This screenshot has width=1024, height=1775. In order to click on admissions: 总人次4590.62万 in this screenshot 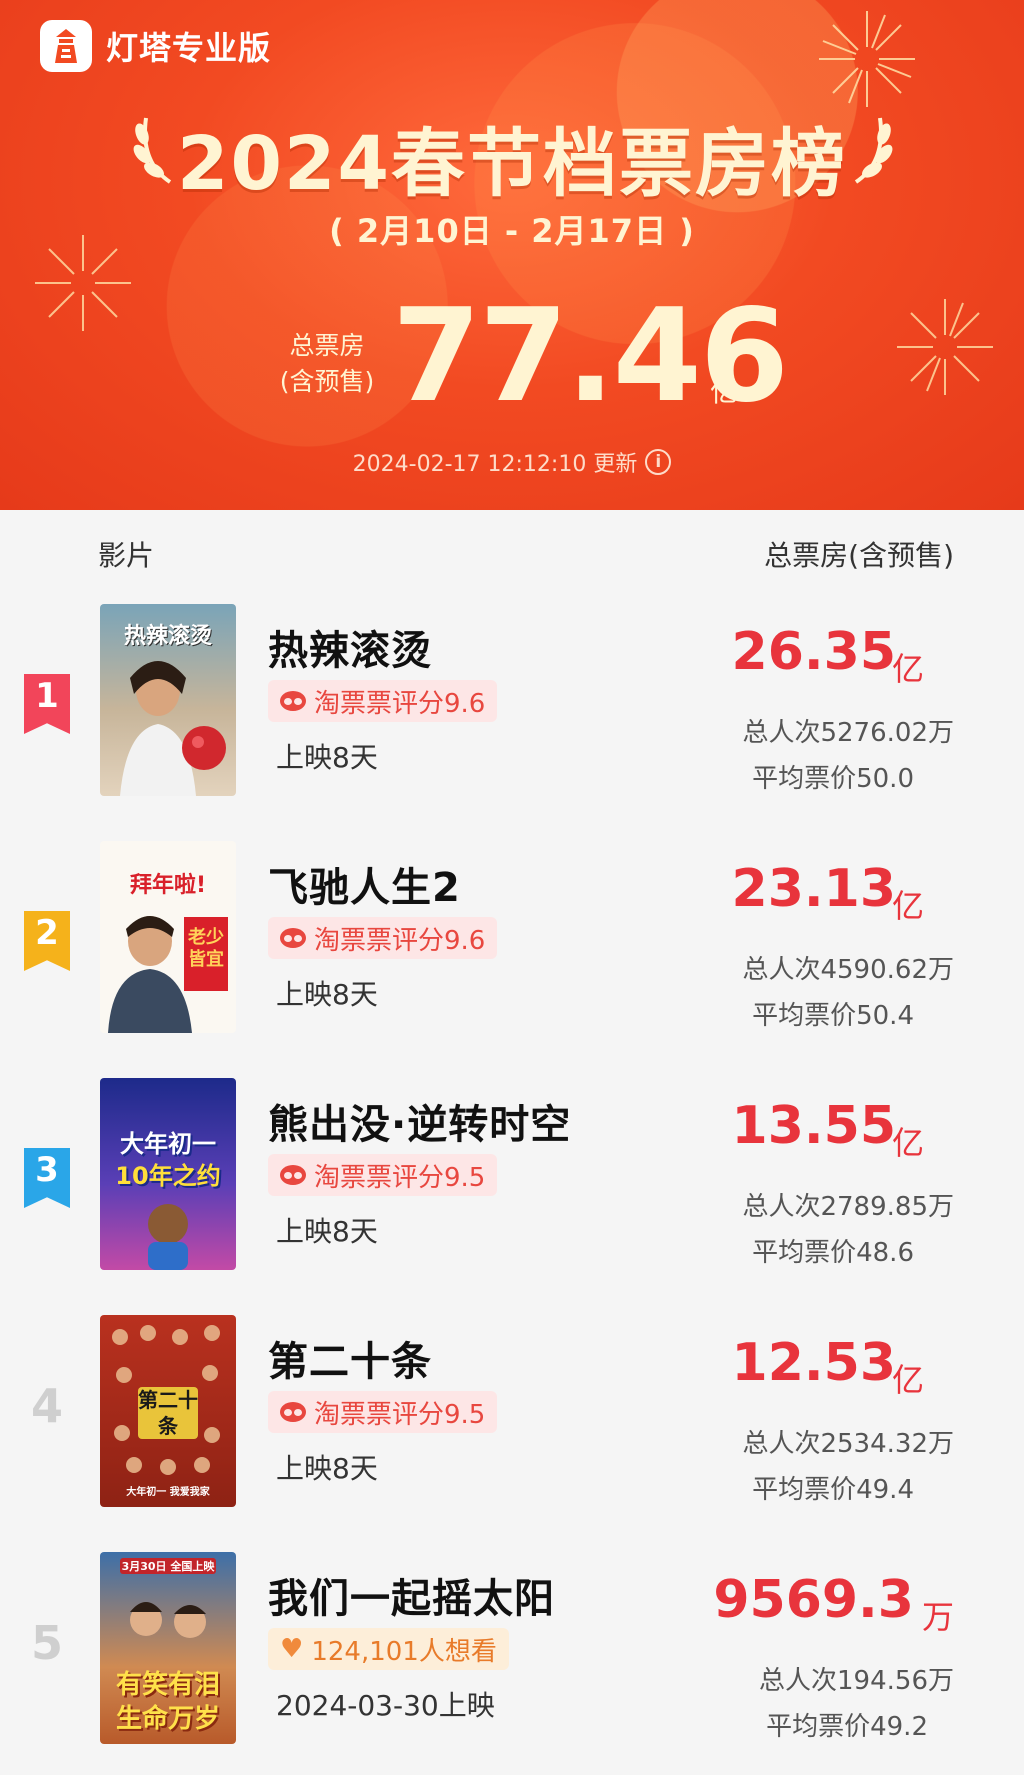, I will do `click(848, 970)`.